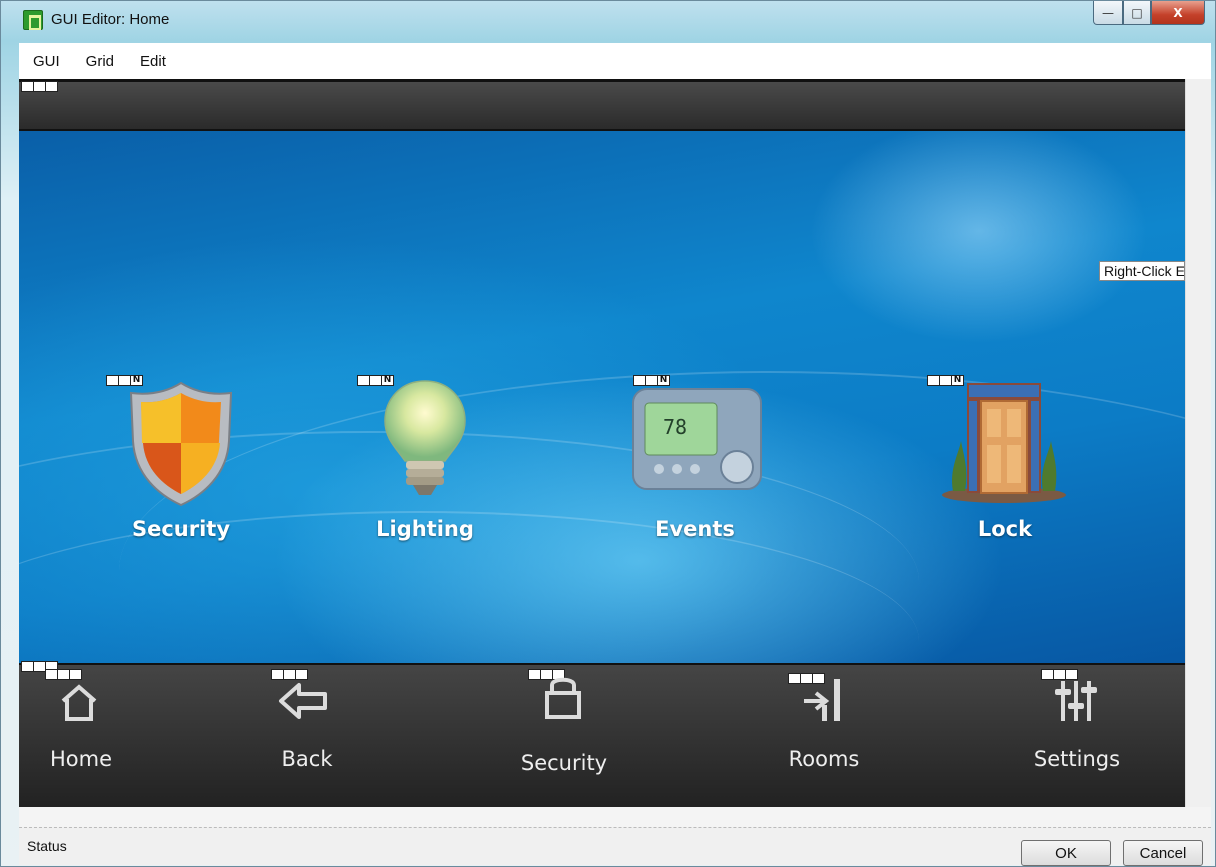 The width and height of the screenshot is (1216, 867). I want to click on minimize-button: —, so click(1108, 13).